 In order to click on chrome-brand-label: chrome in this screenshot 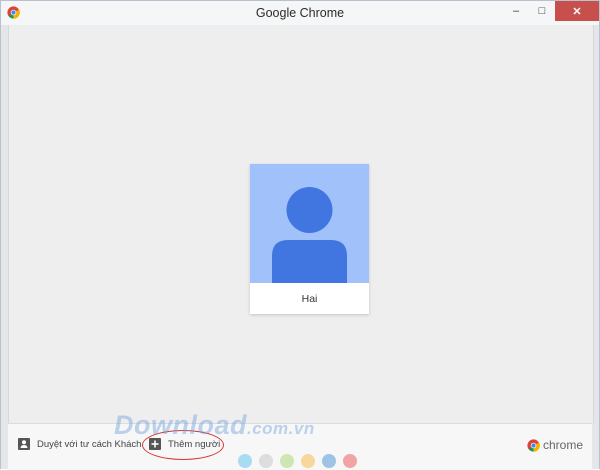, I will do `click(562, 445)`.